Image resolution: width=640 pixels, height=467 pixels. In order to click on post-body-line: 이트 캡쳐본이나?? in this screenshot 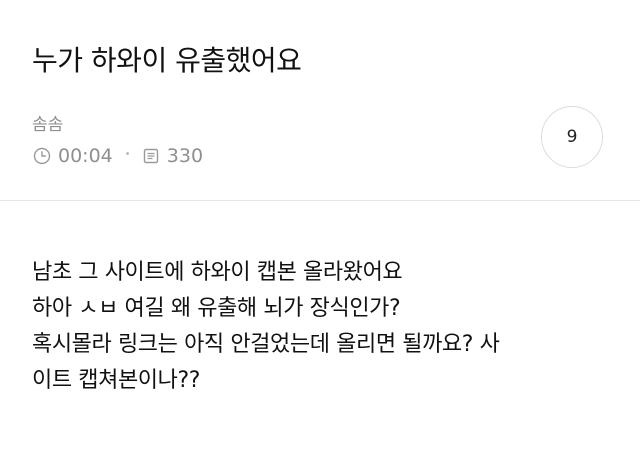, I will do `click(116, 380)`.